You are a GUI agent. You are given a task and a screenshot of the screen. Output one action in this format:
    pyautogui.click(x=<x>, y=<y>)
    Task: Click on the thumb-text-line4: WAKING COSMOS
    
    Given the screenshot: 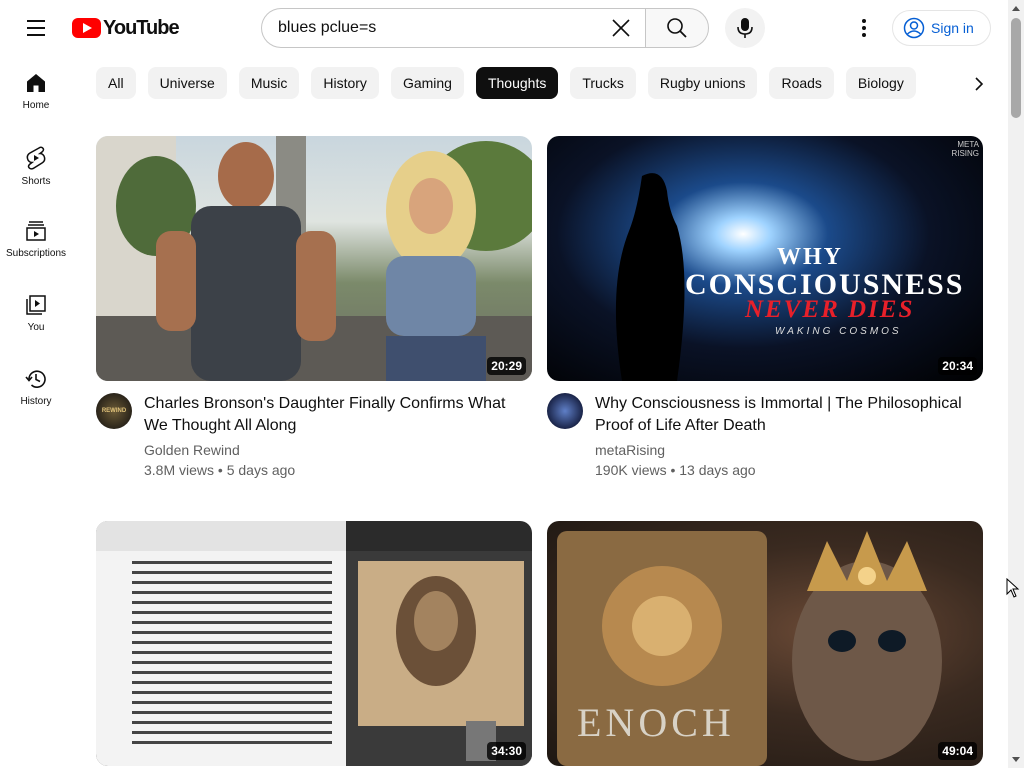 What is the action you would take?
    pyautogui.click(x=838, y=331)
    